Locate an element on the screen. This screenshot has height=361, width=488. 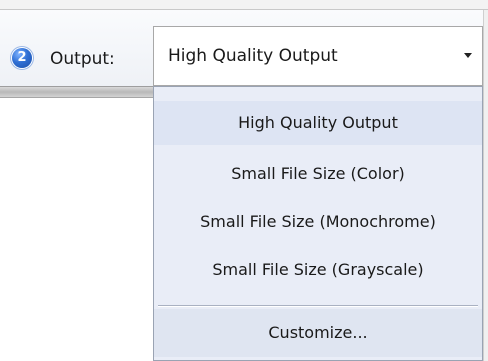
output-label: Output: is located at coordinates (82, 59).